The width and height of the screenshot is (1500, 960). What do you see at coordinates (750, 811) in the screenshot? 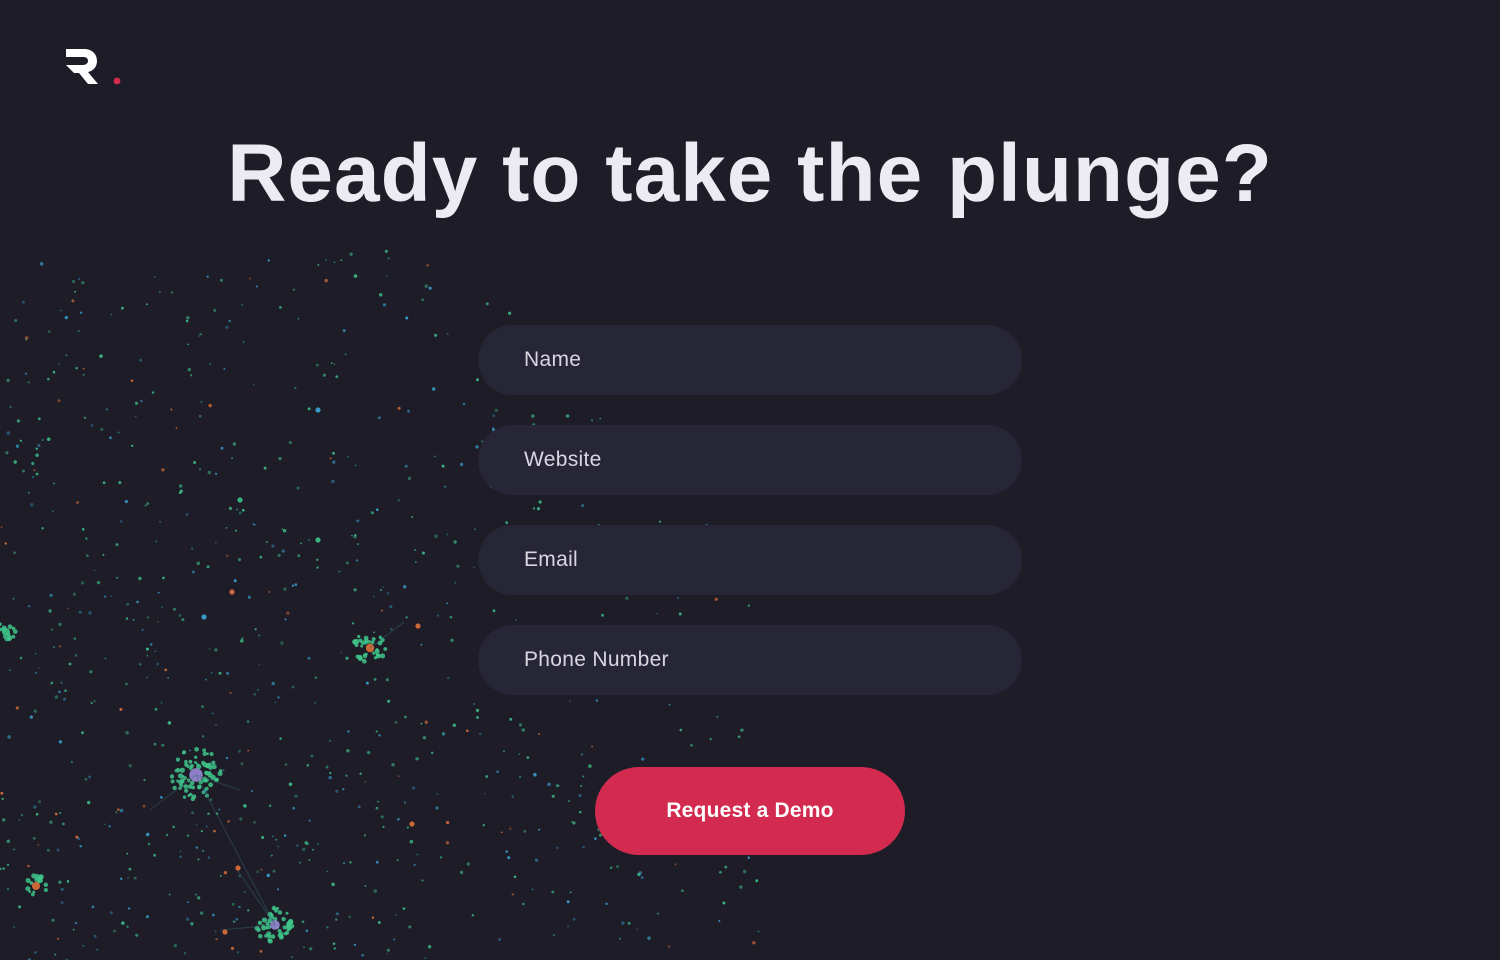
I see `request-demo-button: Request a Demo` at bounding box center [750, 811].